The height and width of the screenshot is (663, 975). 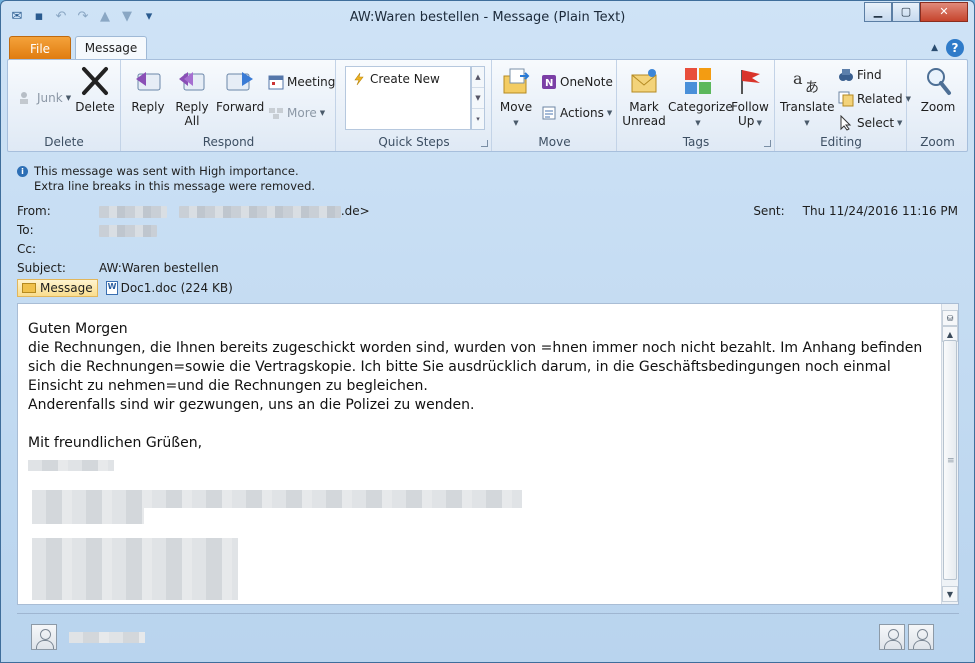 What do you see at coordinates (192, 81) in the screenshot?
I see `reply-all-icon` at bounding box center [192, 81].